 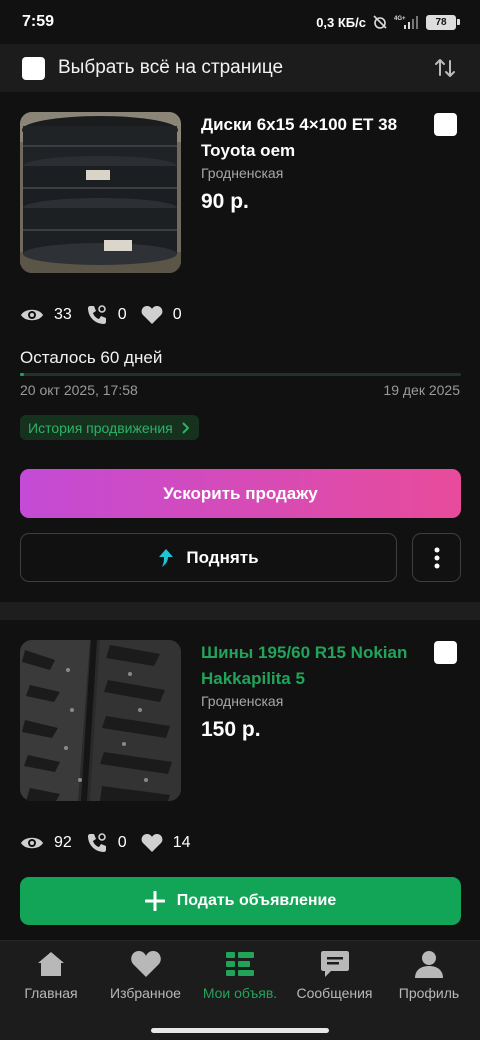 I want to click on my-ads-icon, so click(x=240, y=964).